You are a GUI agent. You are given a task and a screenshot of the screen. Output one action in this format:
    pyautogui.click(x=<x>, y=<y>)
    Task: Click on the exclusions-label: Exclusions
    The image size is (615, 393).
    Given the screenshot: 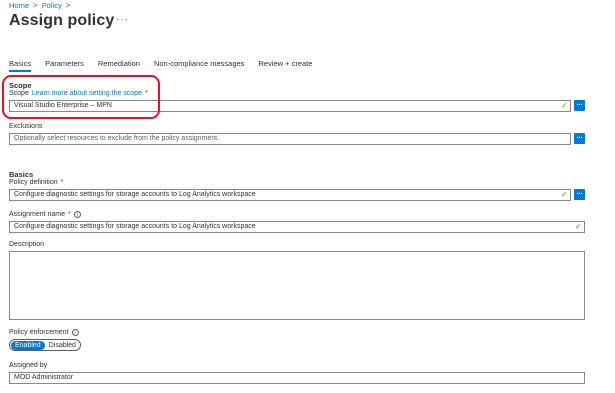 What is the action you would take?
    pyautogui.click(x=26, y=126)
    